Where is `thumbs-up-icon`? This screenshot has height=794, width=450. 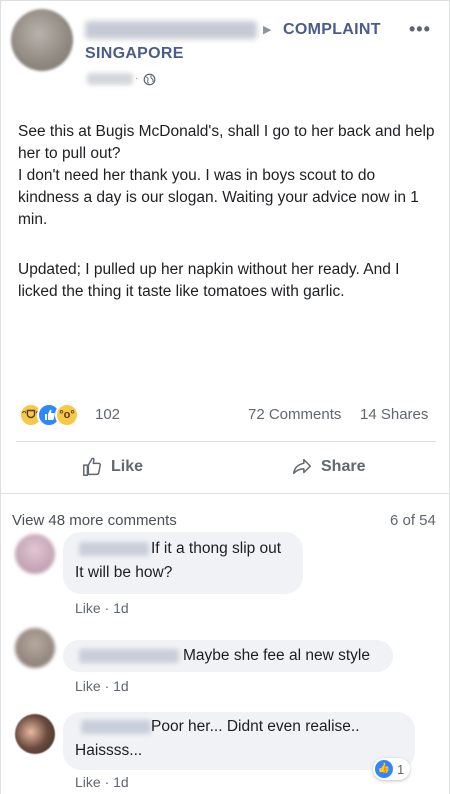
thumbs-up-icon is located at coordinates (92, 466).